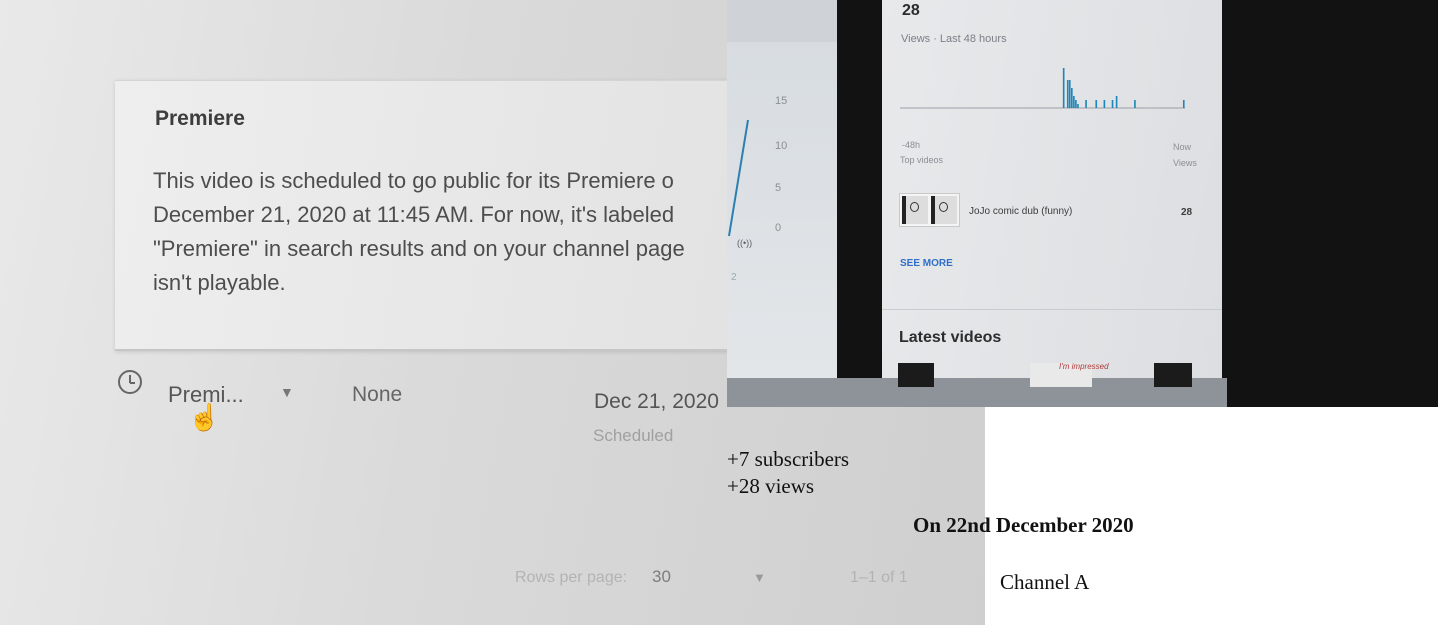  I want to click on rows-per-page-label: Rows per page:, so click(571, 577).